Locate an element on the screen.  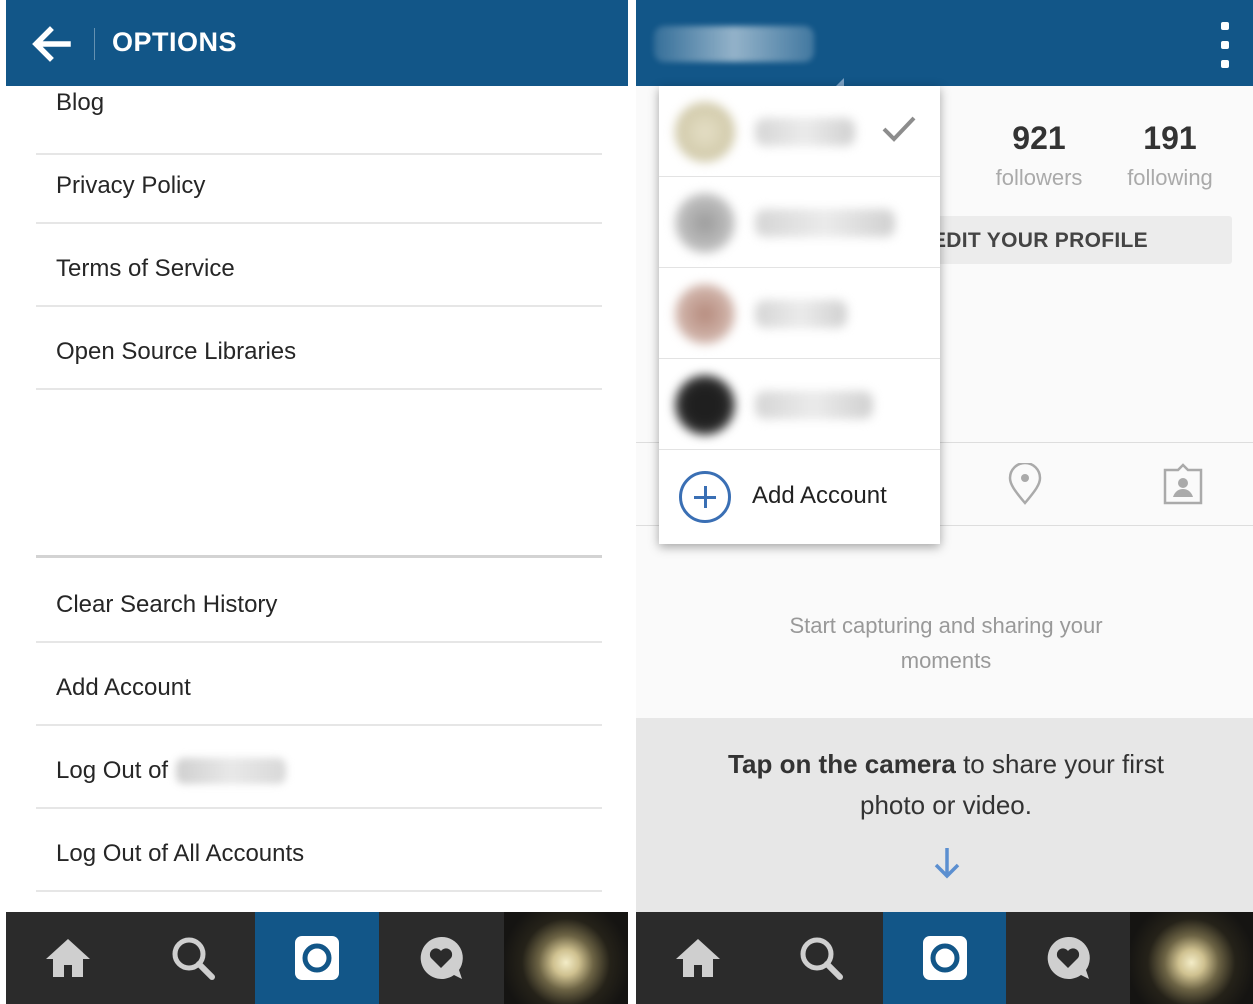
following-count: 191 is located at coordinates (1170, 138).